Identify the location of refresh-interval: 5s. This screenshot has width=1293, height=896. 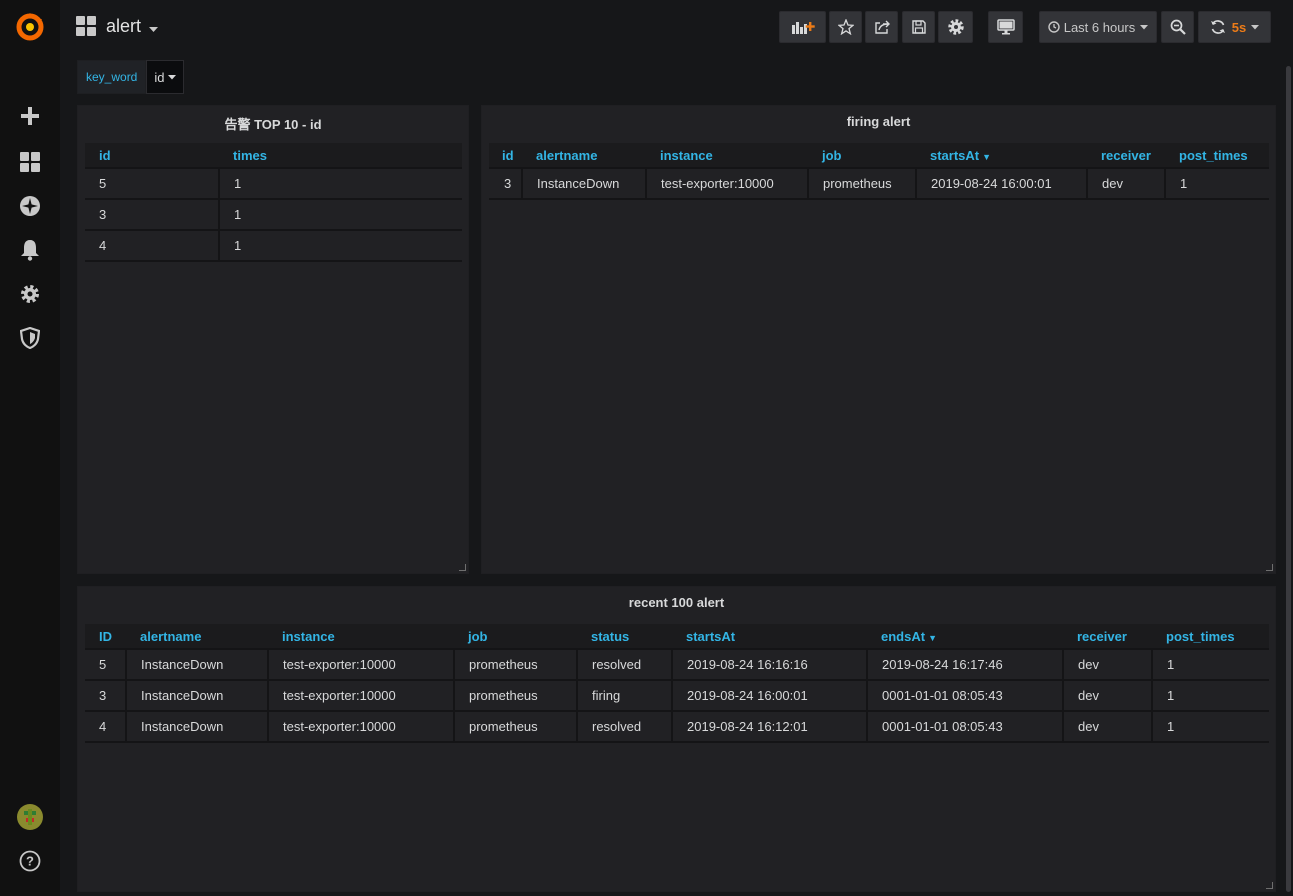
(1239, 27).